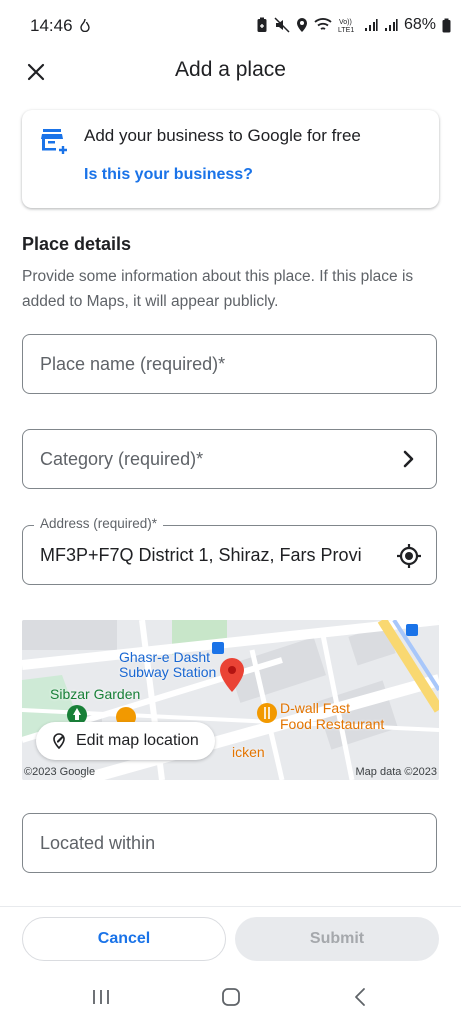 This screenshot has width=461, height=1024. What do you see at coordinates (124, 939) in the screenshot?
I see `cancel-button: Cancel` at bounding box center [124, 939].